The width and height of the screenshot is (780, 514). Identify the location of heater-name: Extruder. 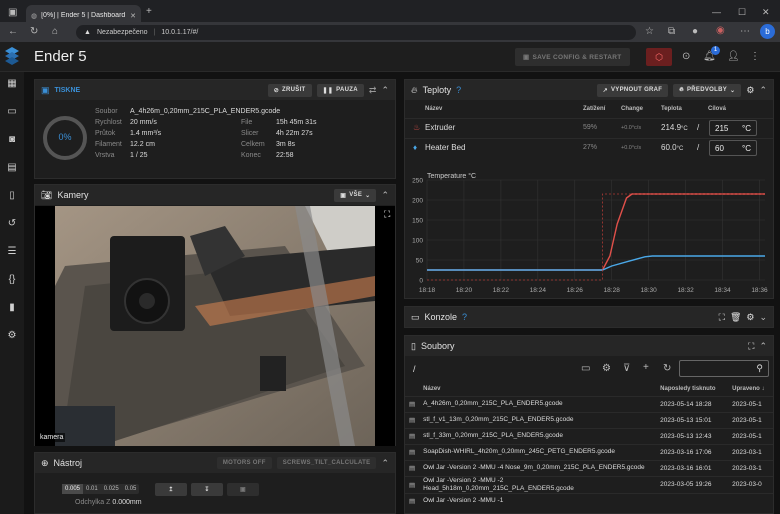
(440, 127).